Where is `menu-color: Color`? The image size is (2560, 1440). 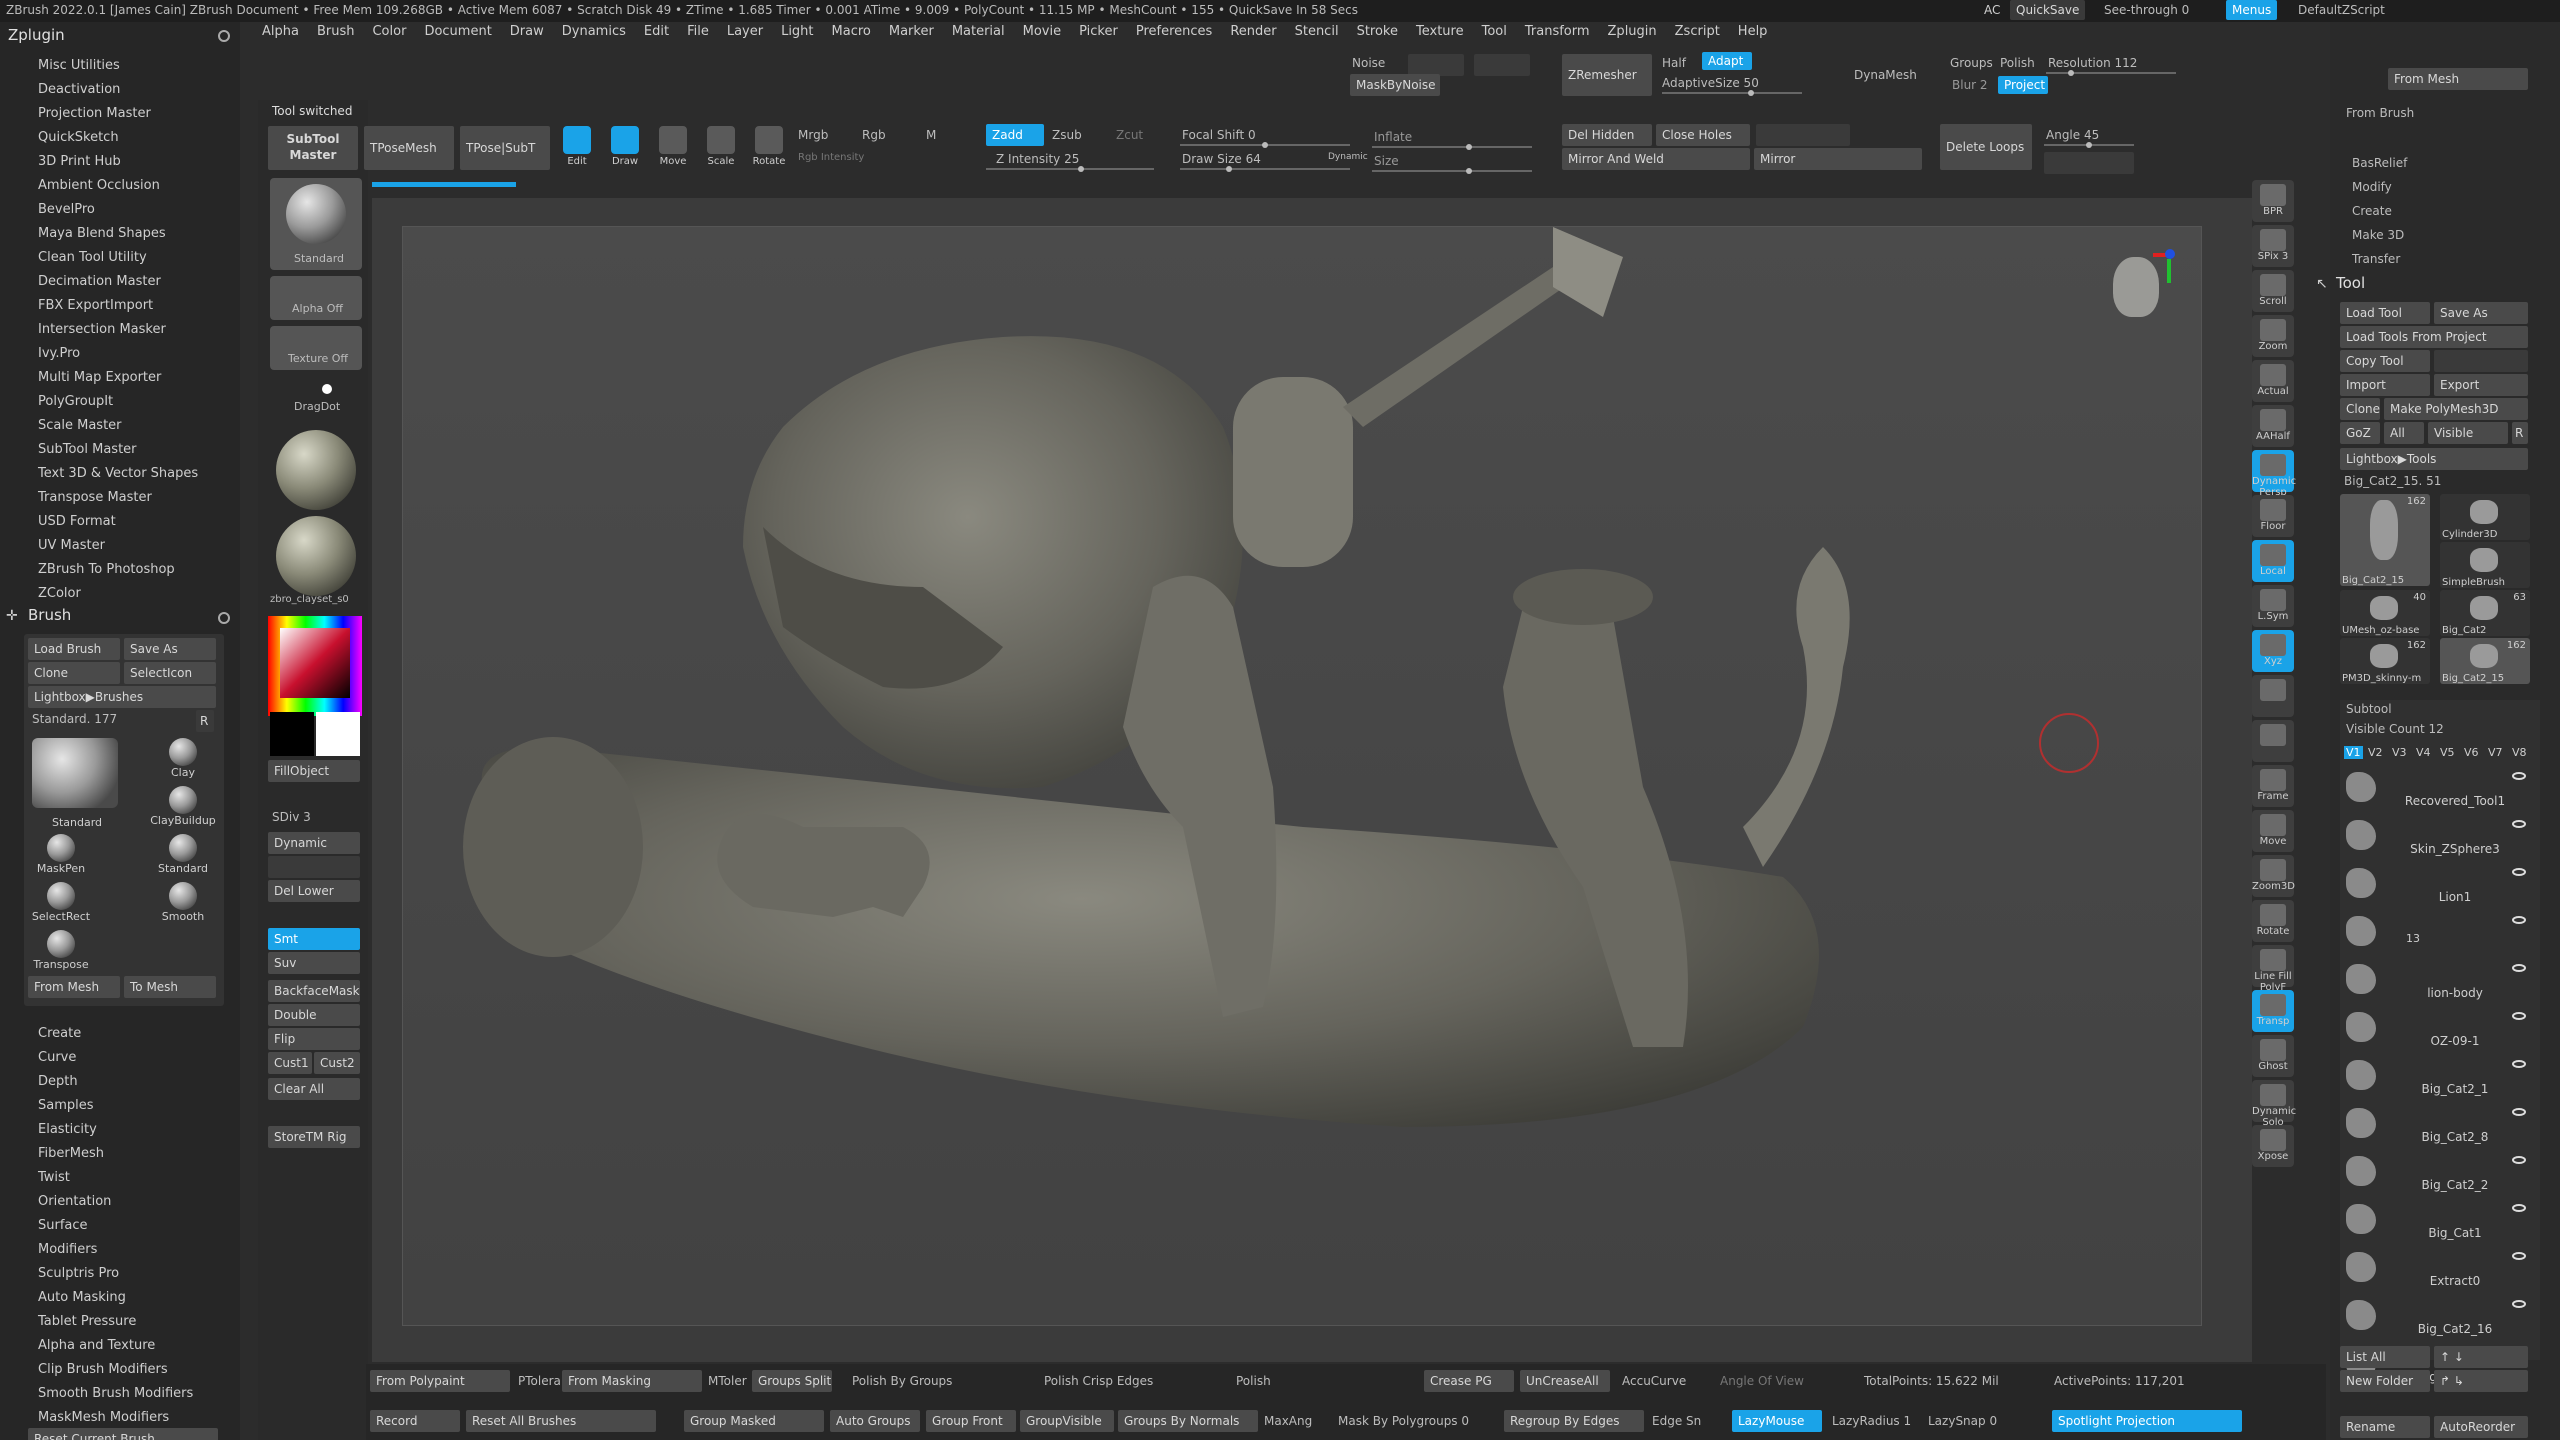
menu-color: Color is located at coordinates (389, 31).